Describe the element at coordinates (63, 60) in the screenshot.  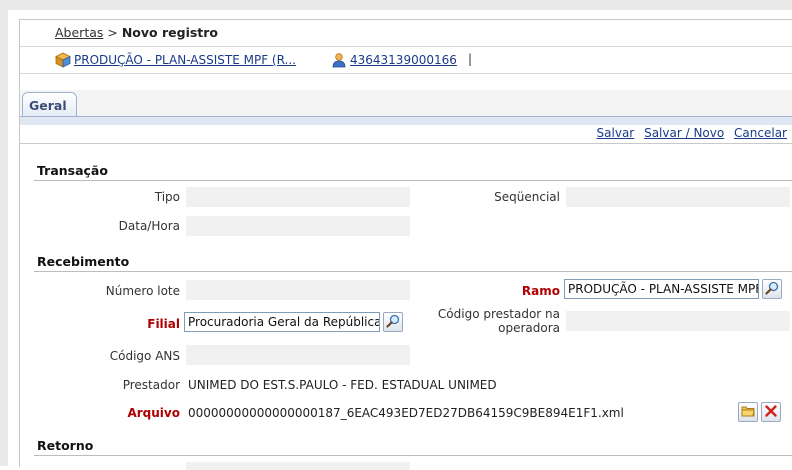
I see `package-icon` at that location.